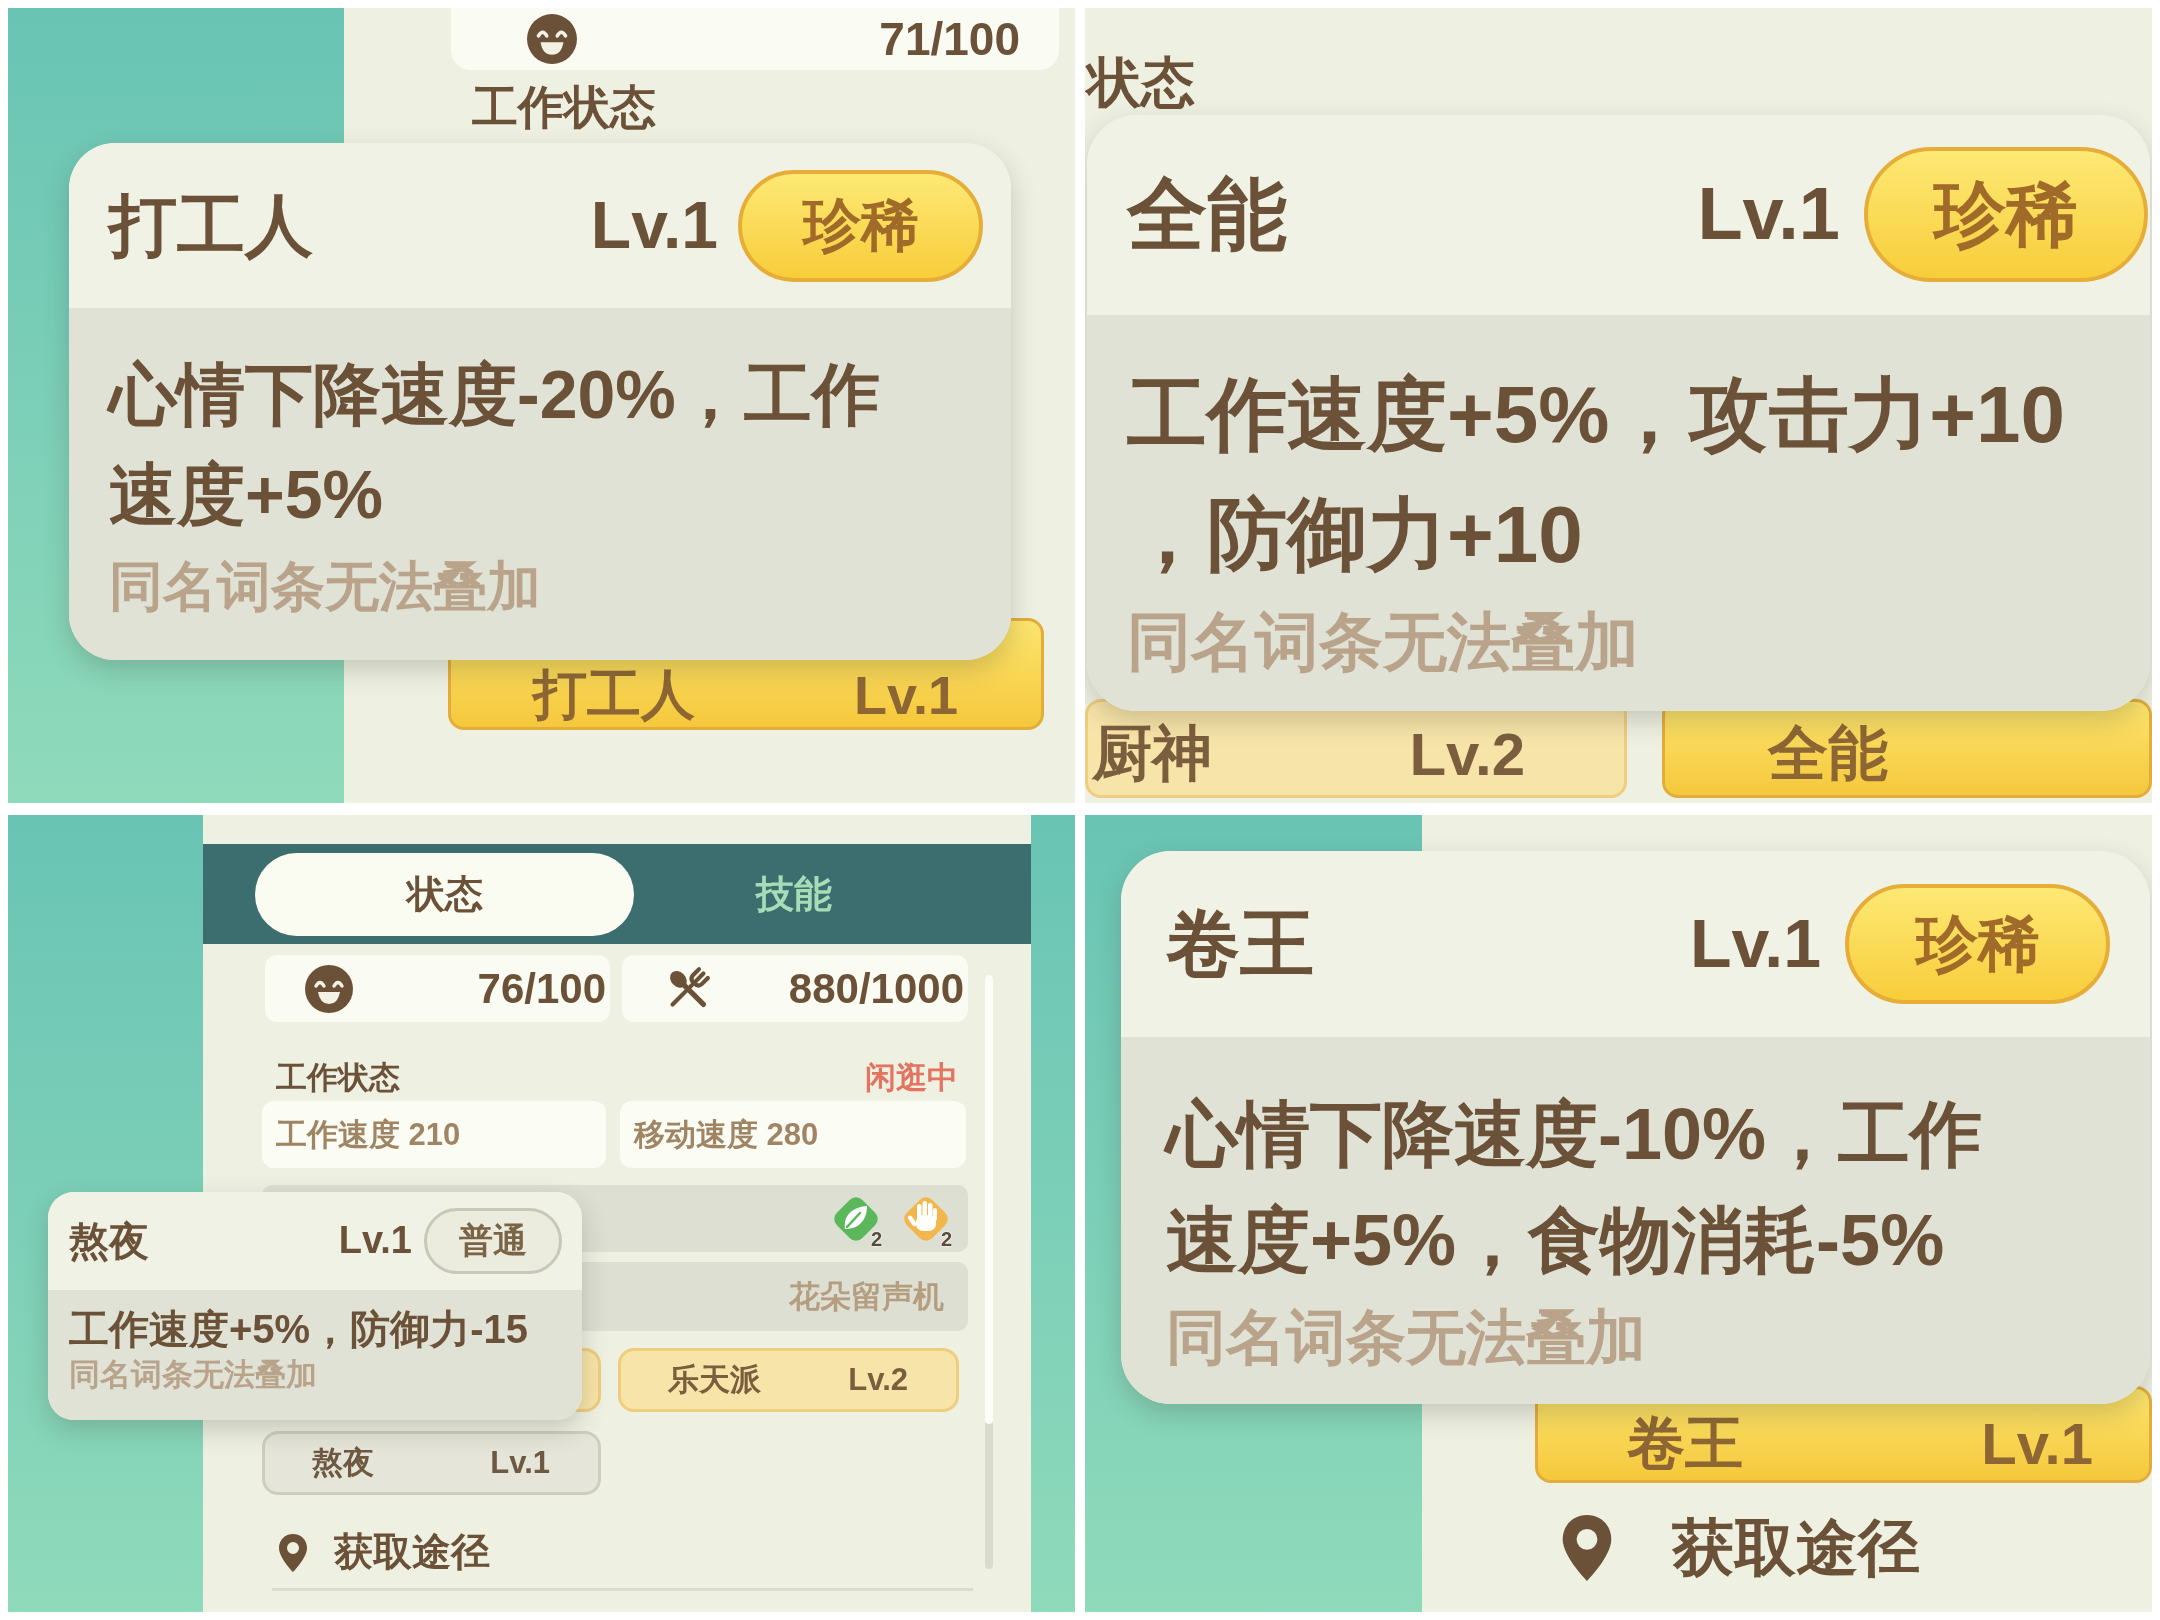 The width and height of the screenshot is (2160, 1620). What do you see at coordinates (434, 1135) in the screenshot?
I see `attribute-card: 工作速度 210` at bounding box center [434, 1135].